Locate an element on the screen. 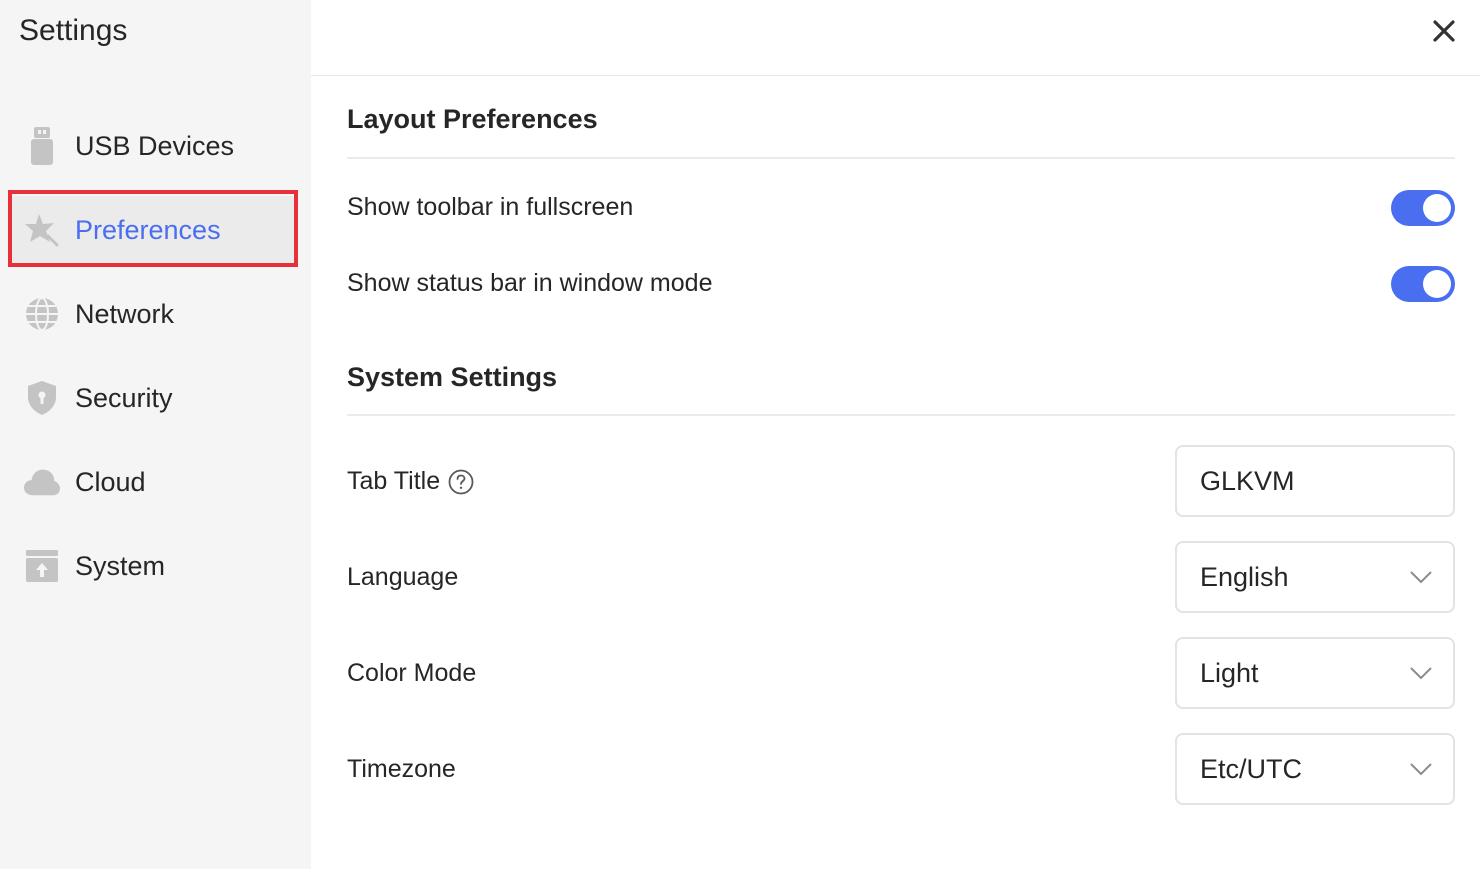  sidebar-item-label: USB Devices is located at coordinates (155, 145).